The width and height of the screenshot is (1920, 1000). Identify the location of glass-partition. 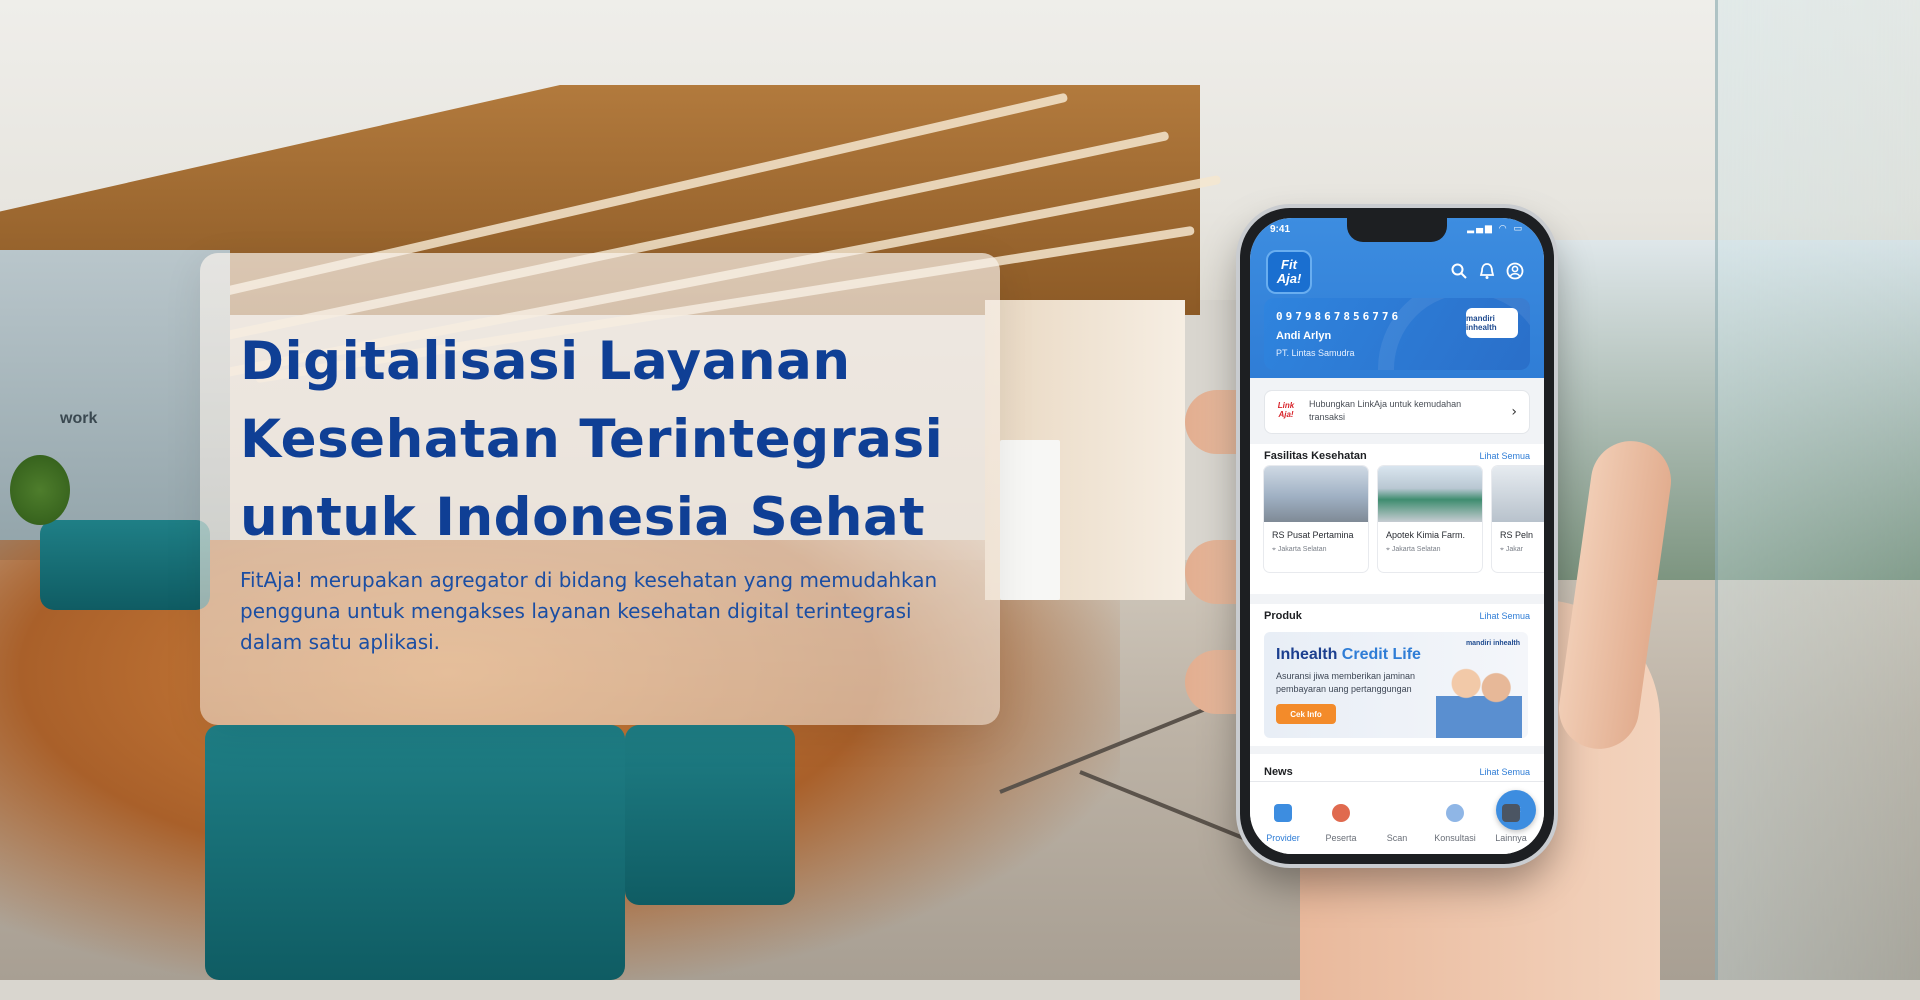
(1817, 490).